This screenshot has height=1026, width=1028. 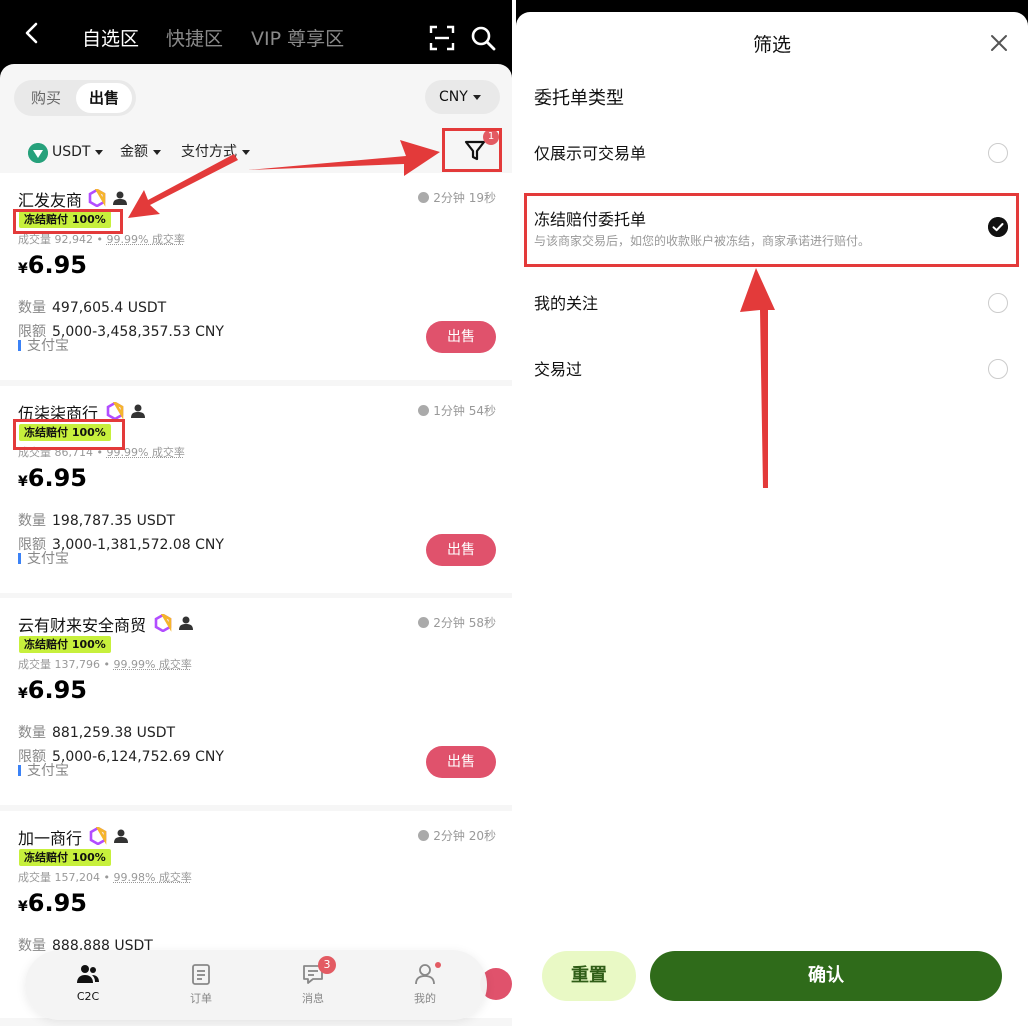 What do you see at coordinates (297, 37) in the screenshot?
I see `tab-vip: VIP 尊享区` at bounding box center [297, 37].